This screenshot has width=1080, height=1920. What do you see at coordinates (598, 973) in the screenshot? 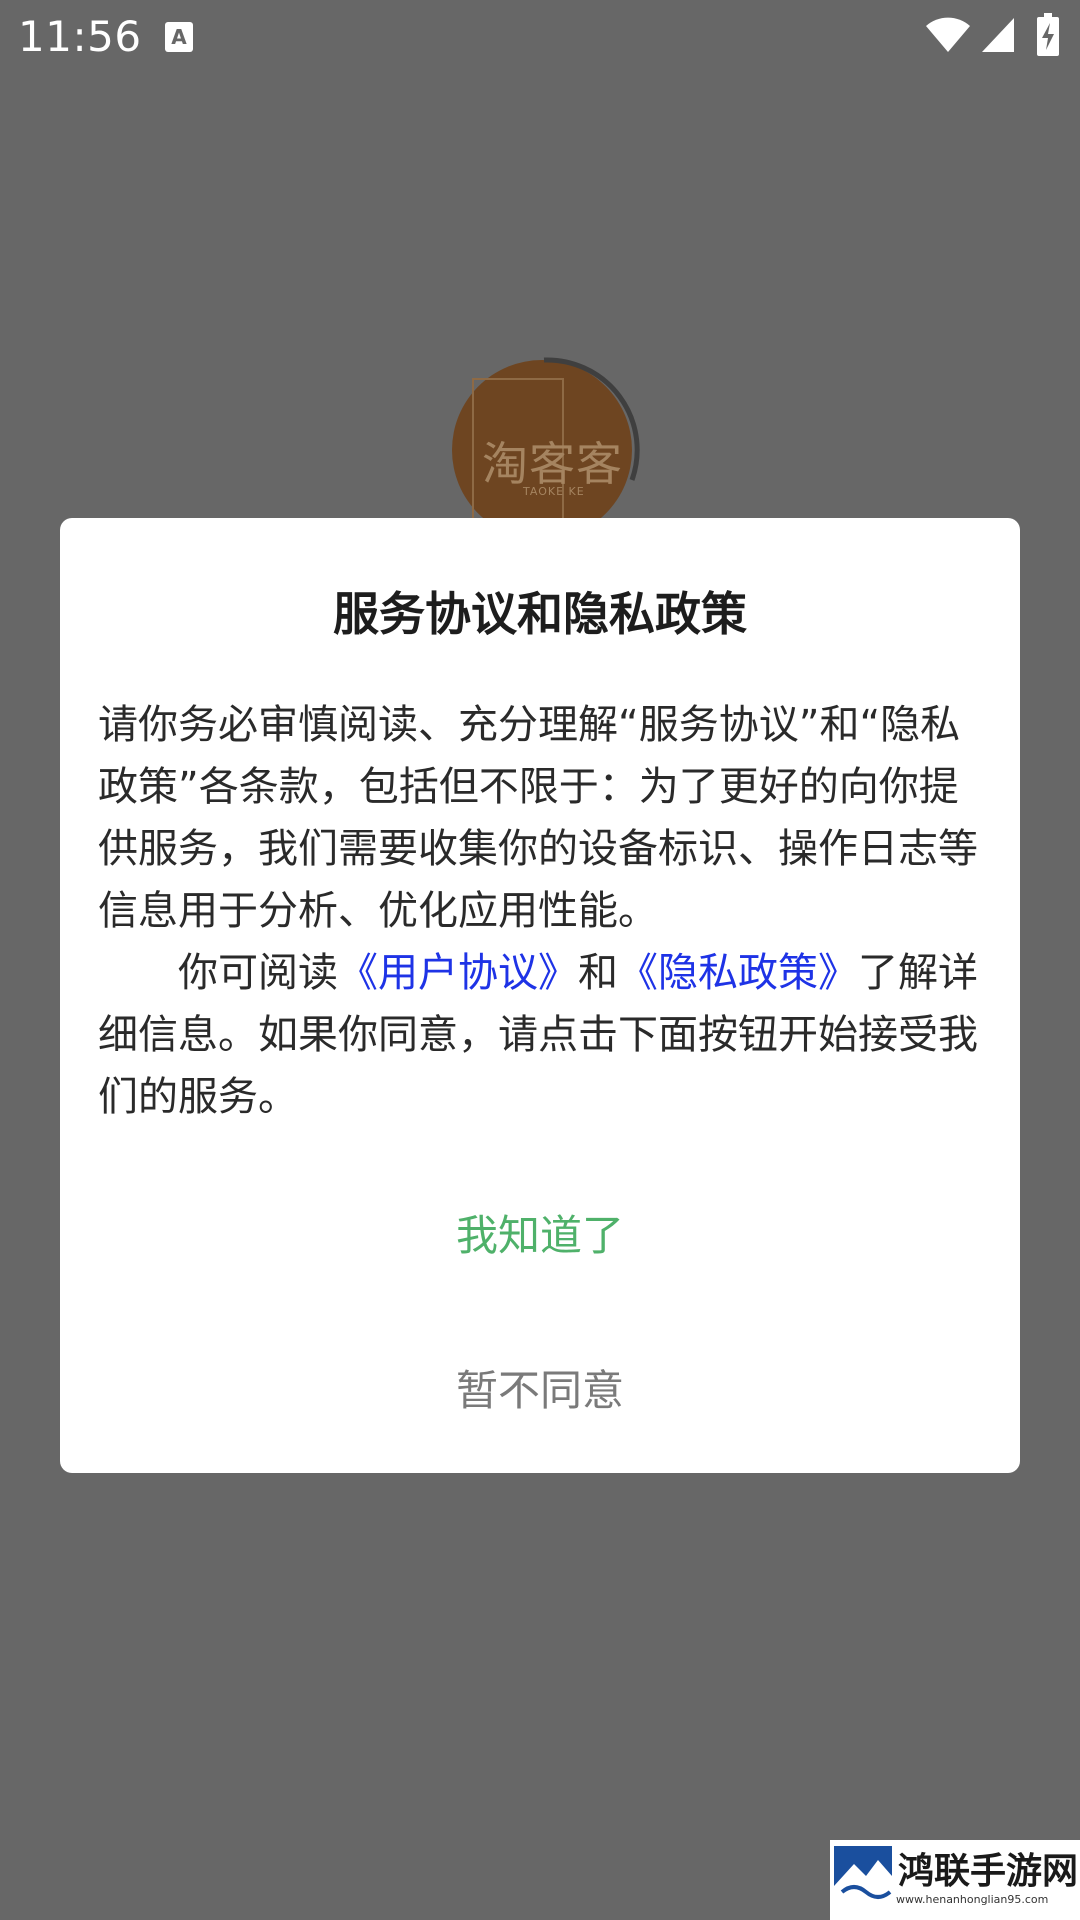
I see `paragraph-2-conjunction: 和` at bounding box center [598, 973].